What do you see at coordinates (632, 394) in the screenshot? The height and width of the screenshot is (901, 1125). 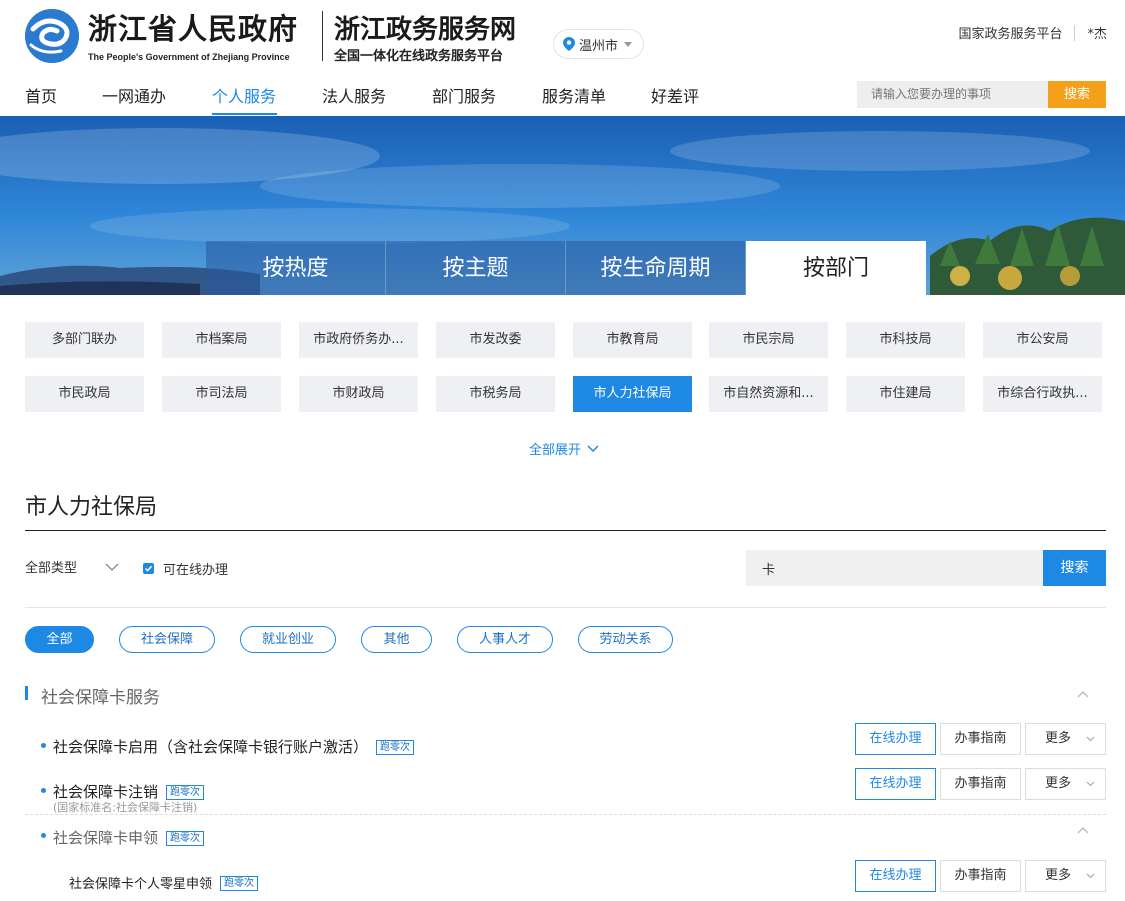 I see `dept-button-active: 市人力社保局` at bounding box center [632, 394].